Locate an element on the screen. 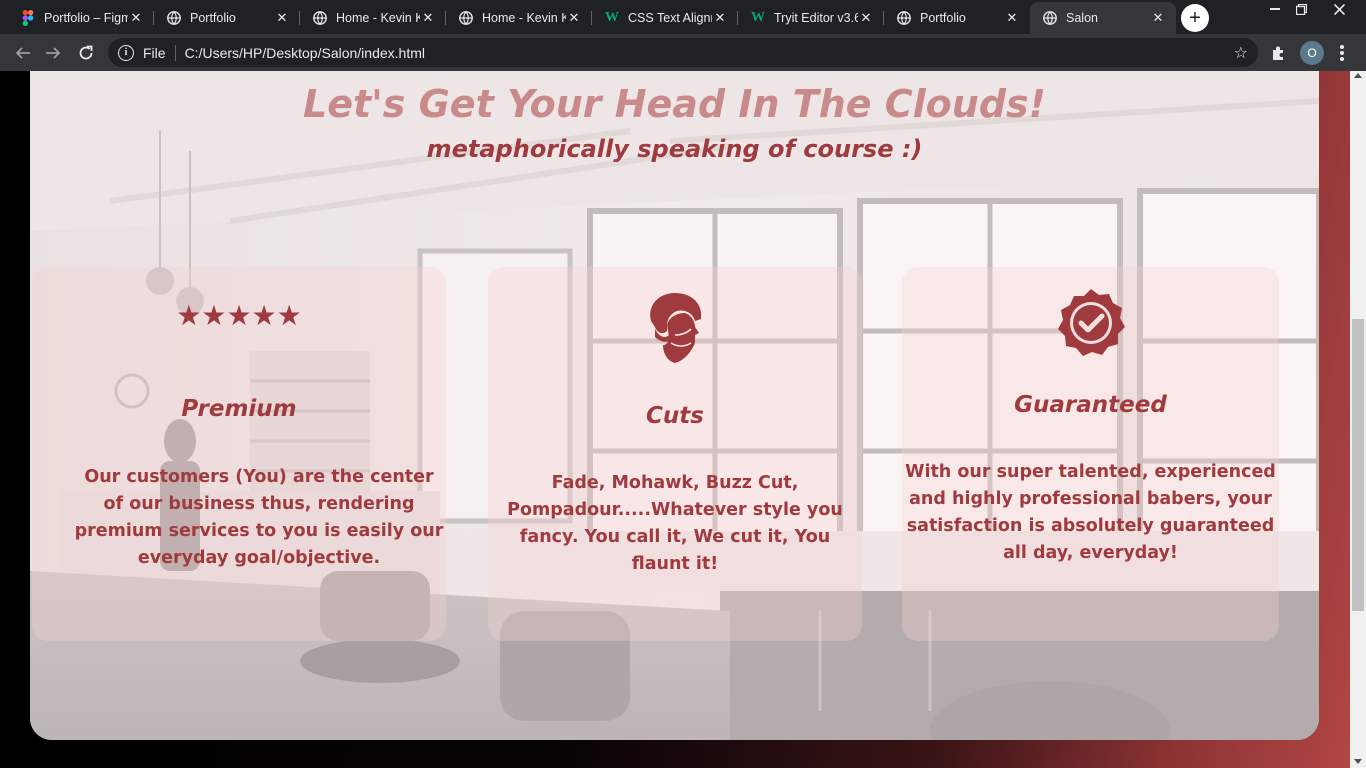 The width and height of the screenshot is (1366, 768). five-stars-icon: ★★★★★ is located at coordinates (239, 315).